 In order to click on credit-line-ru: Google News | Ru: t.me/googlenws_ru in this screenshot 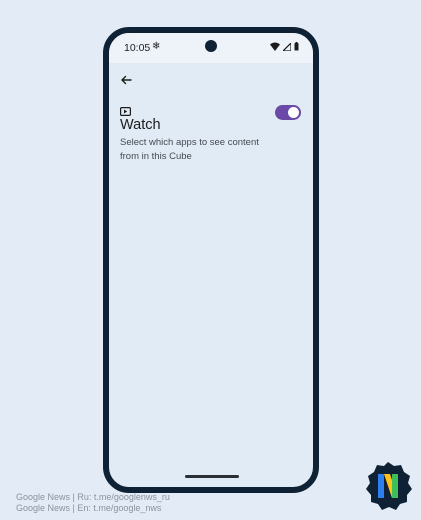, I will do `click(93, 497)`.